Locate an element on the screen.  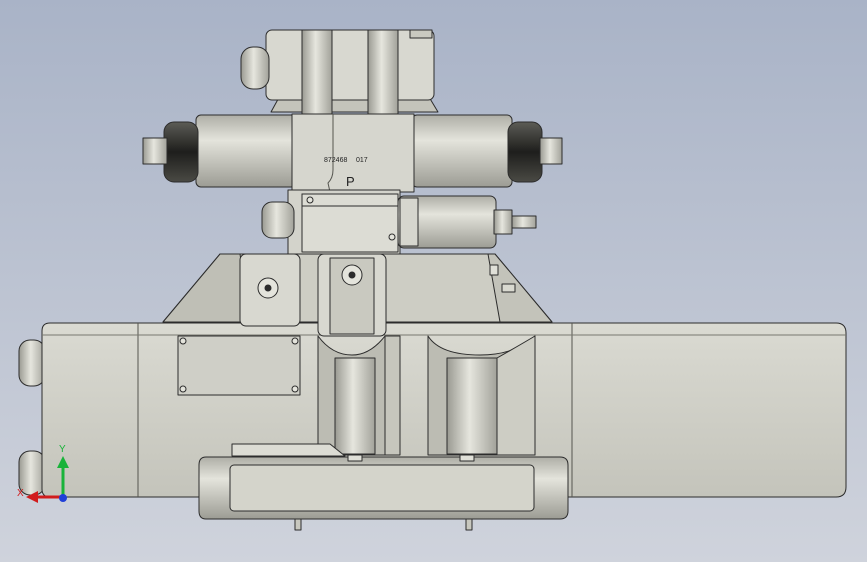
top-left-connector is located at coordinates (255, 68).